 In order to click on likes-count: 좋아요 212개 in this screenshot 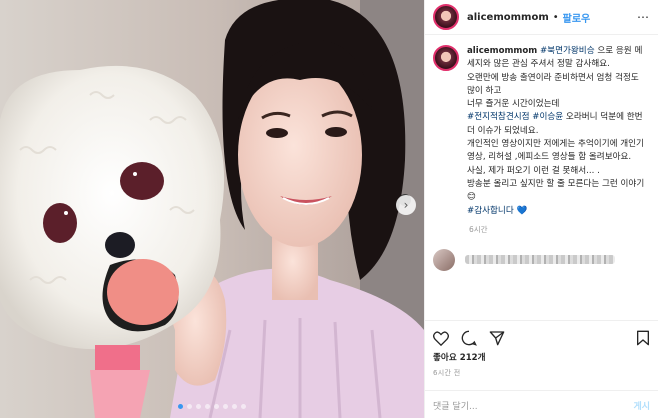, I will do `click(541, 357)`.